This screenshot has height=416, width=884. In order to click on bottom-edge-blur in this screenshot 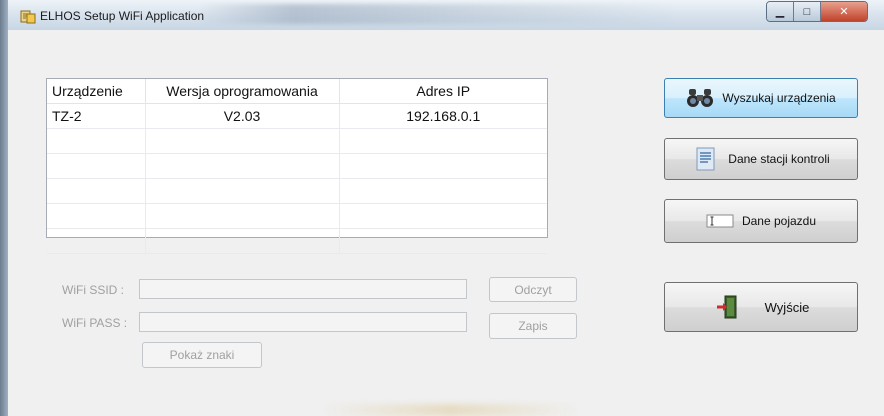, I will do `click(450, 410)`.